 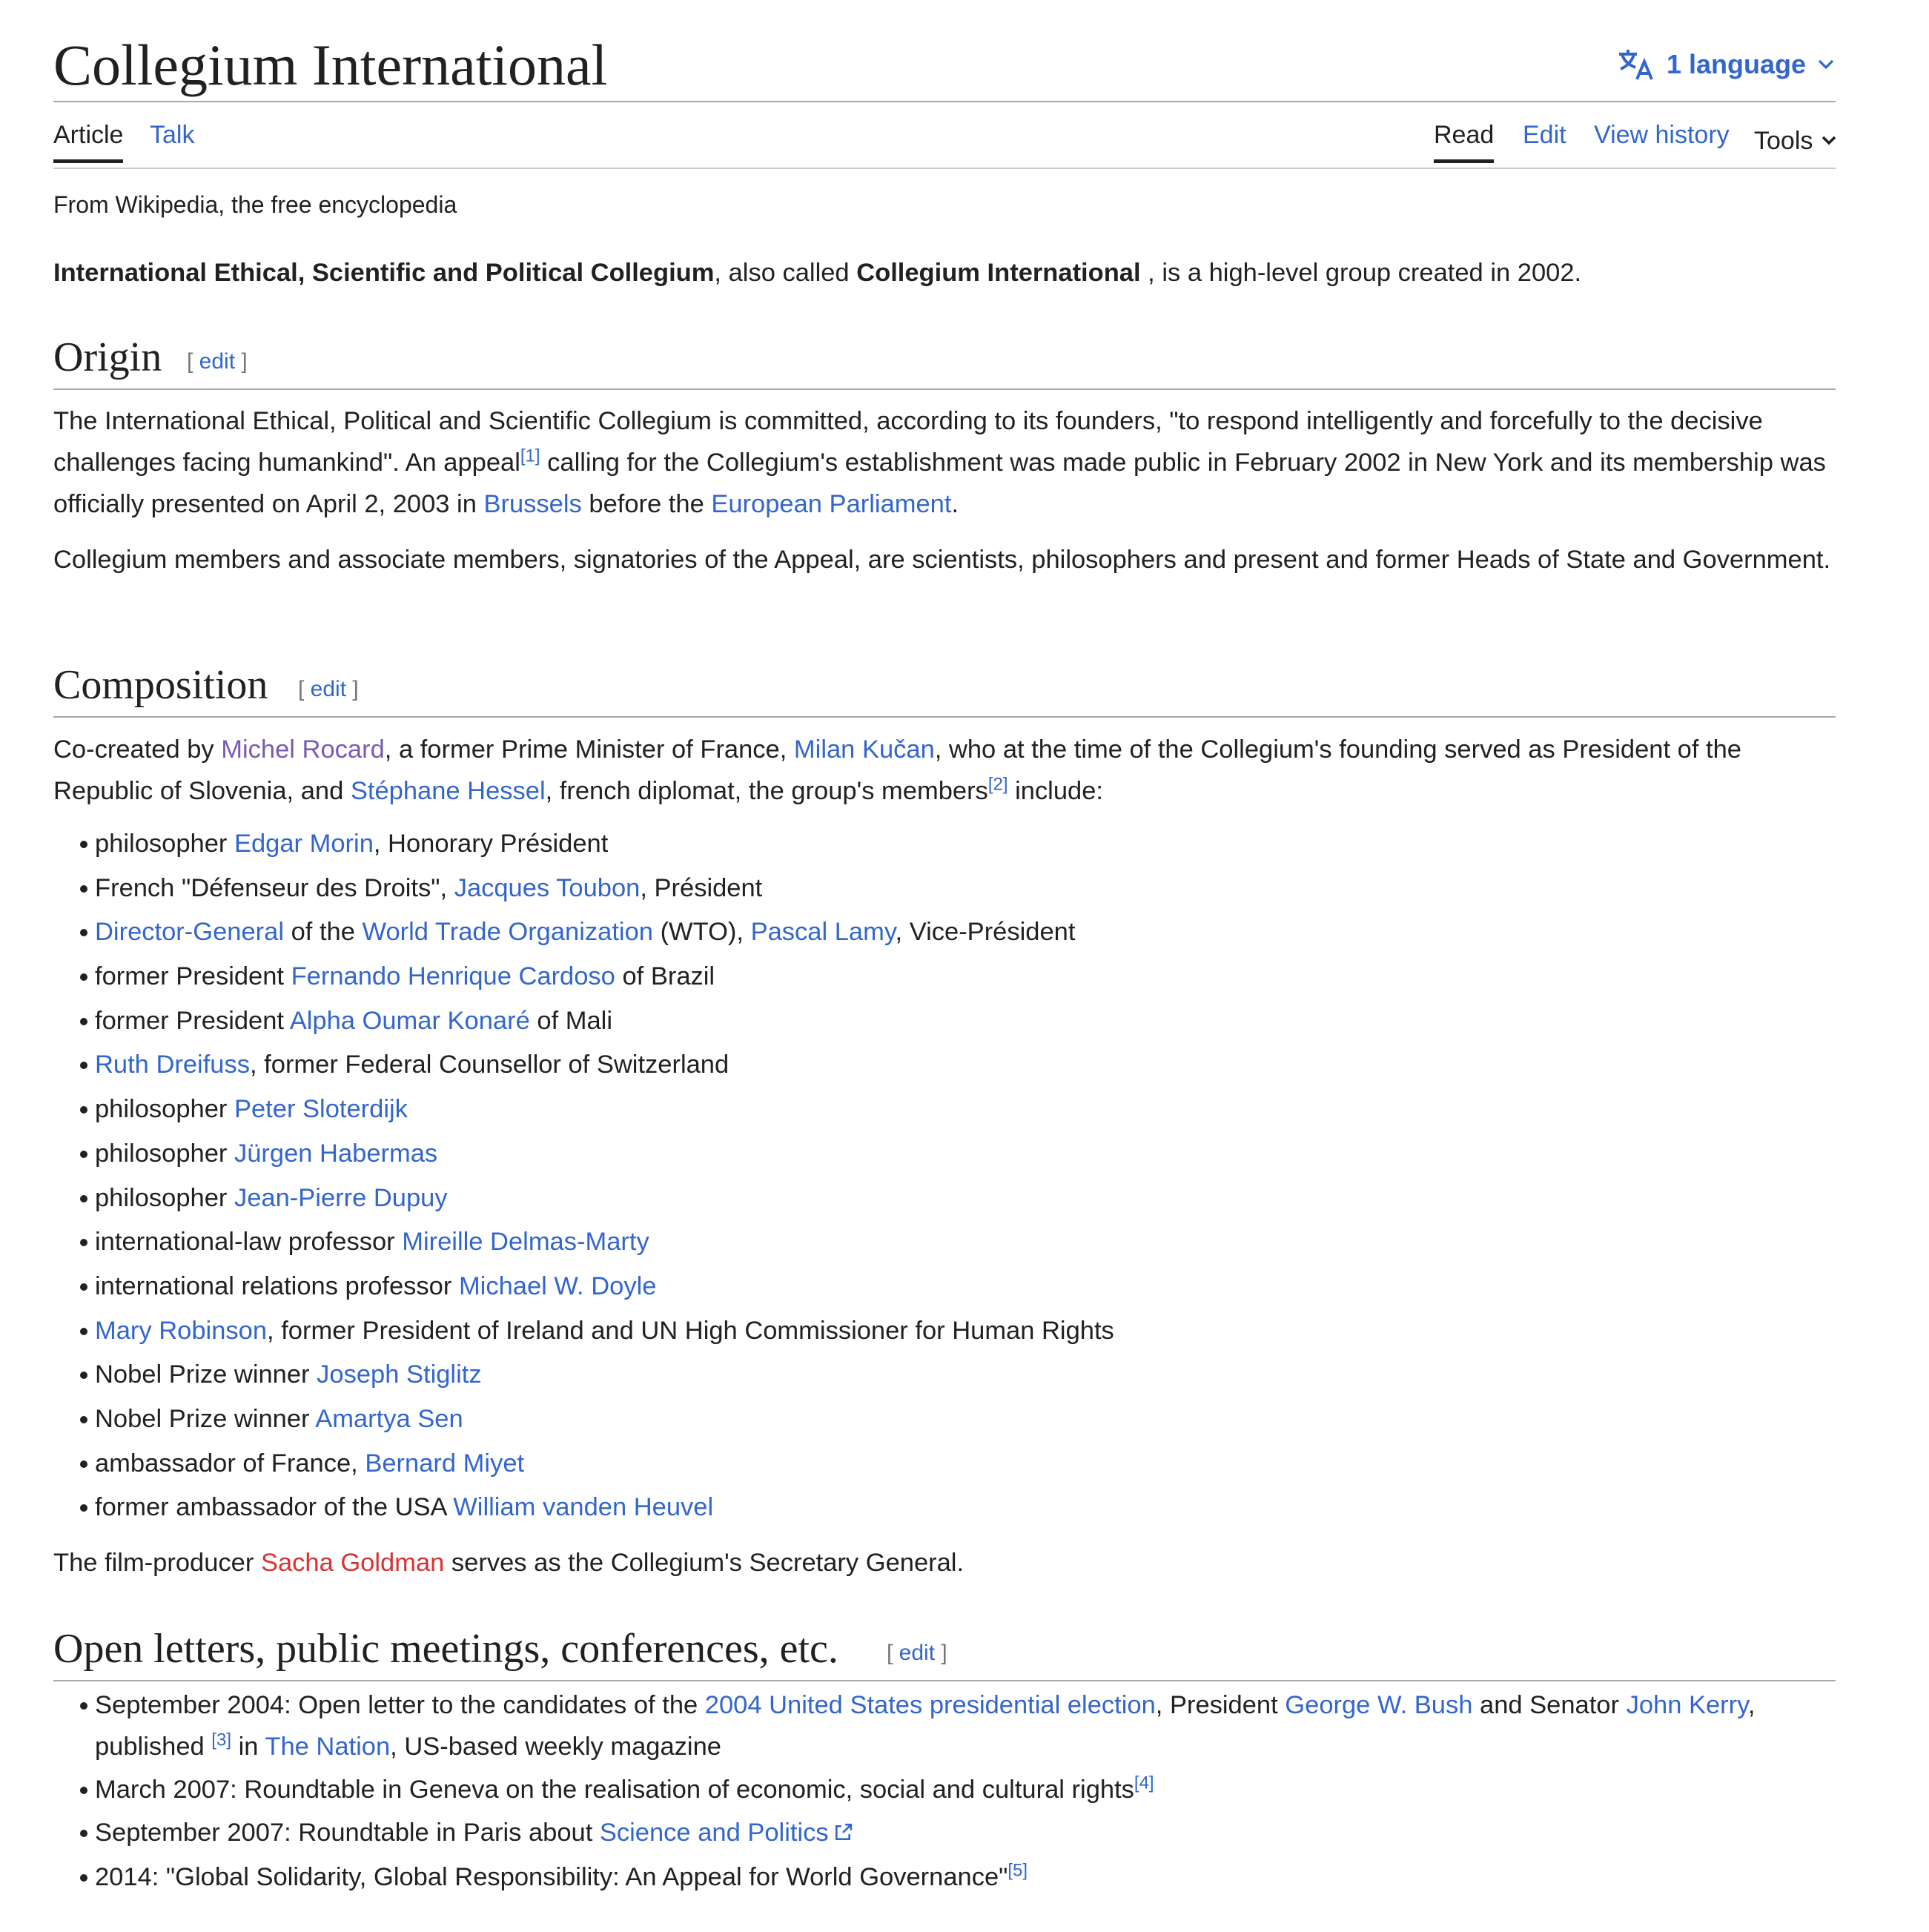 What do you see at coordinates (943, 1153) in the screenshot?
I see `member-list-item: philosopher Jürgen Habermas` at bounding box center [943, 1153].